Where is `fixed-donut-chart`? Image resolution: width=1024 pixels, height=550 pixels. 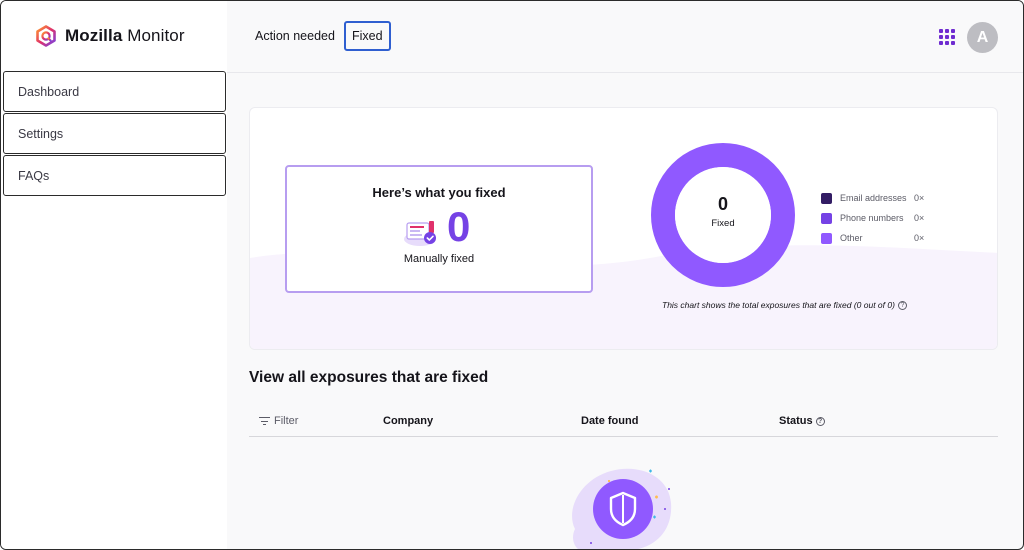 fixed-donut-chart is located at coordinates (723, 215).